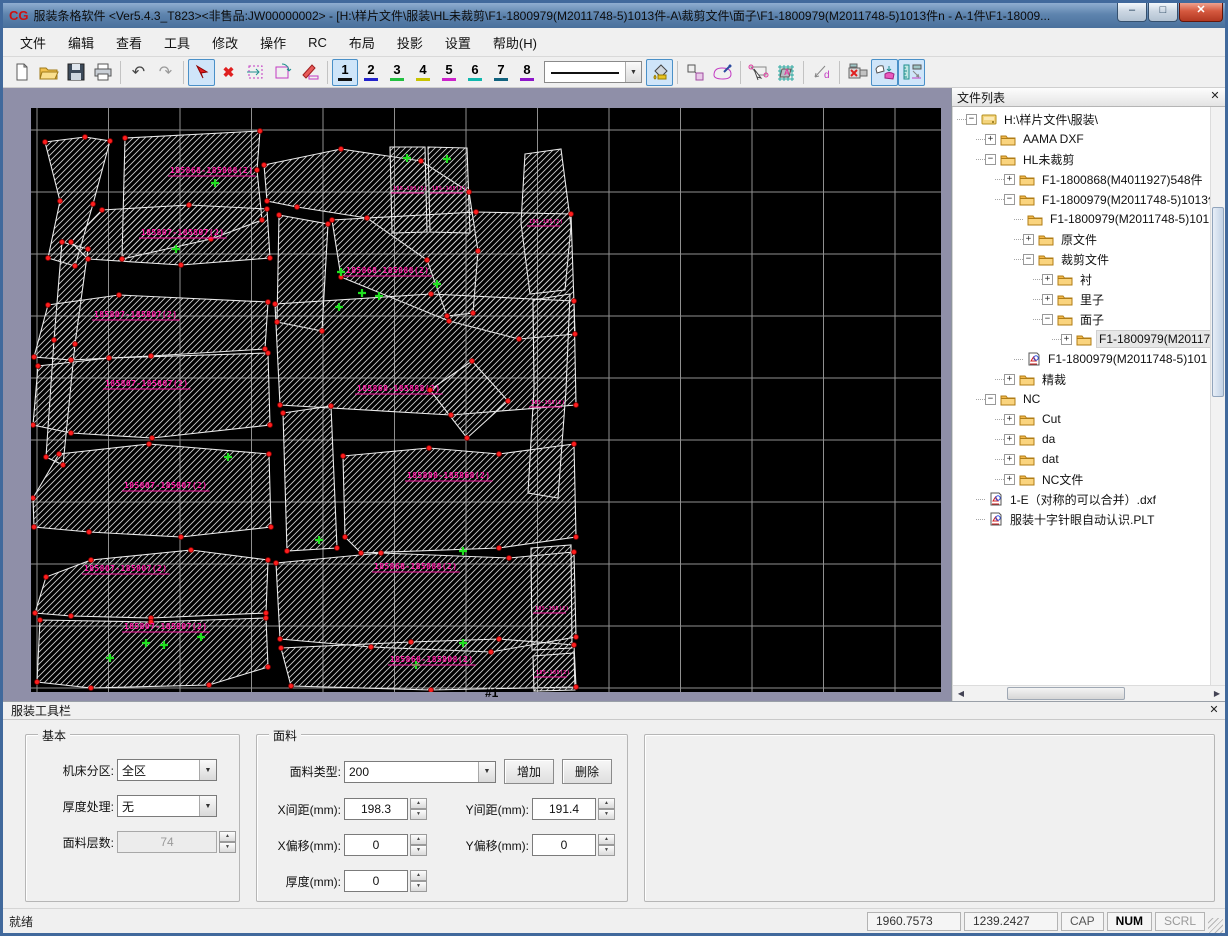 This screenshot has height=936, width=1228. I want to click on layer-button-7: 7, so click(501, 72).